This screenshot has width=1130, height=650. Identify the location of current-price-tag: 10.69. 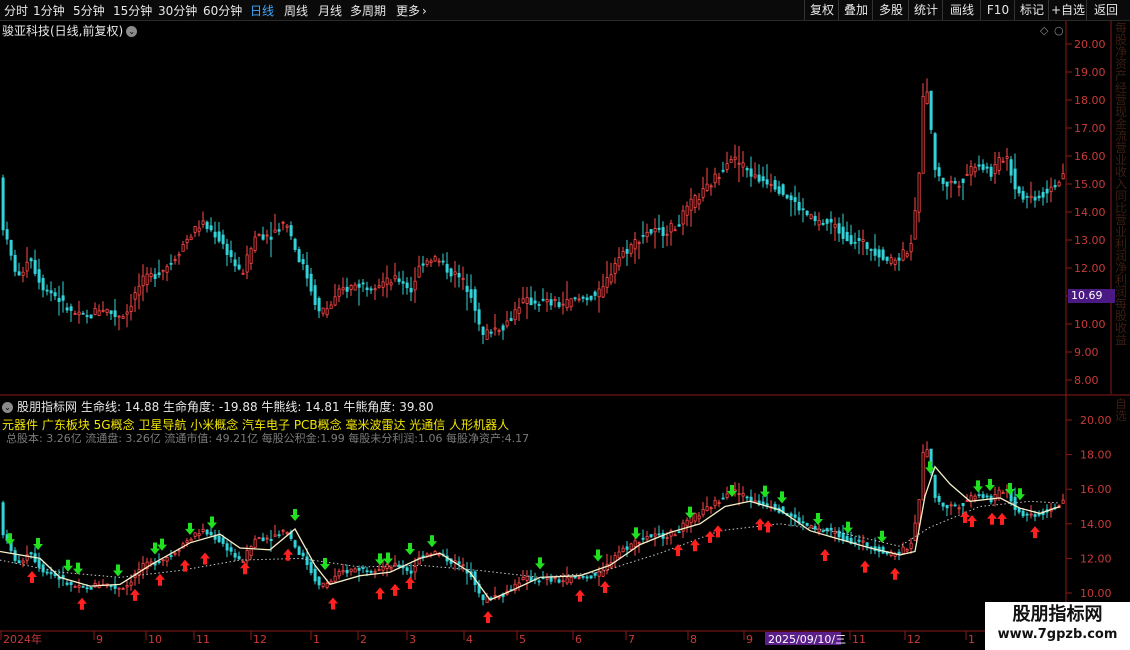
(1091, 296).